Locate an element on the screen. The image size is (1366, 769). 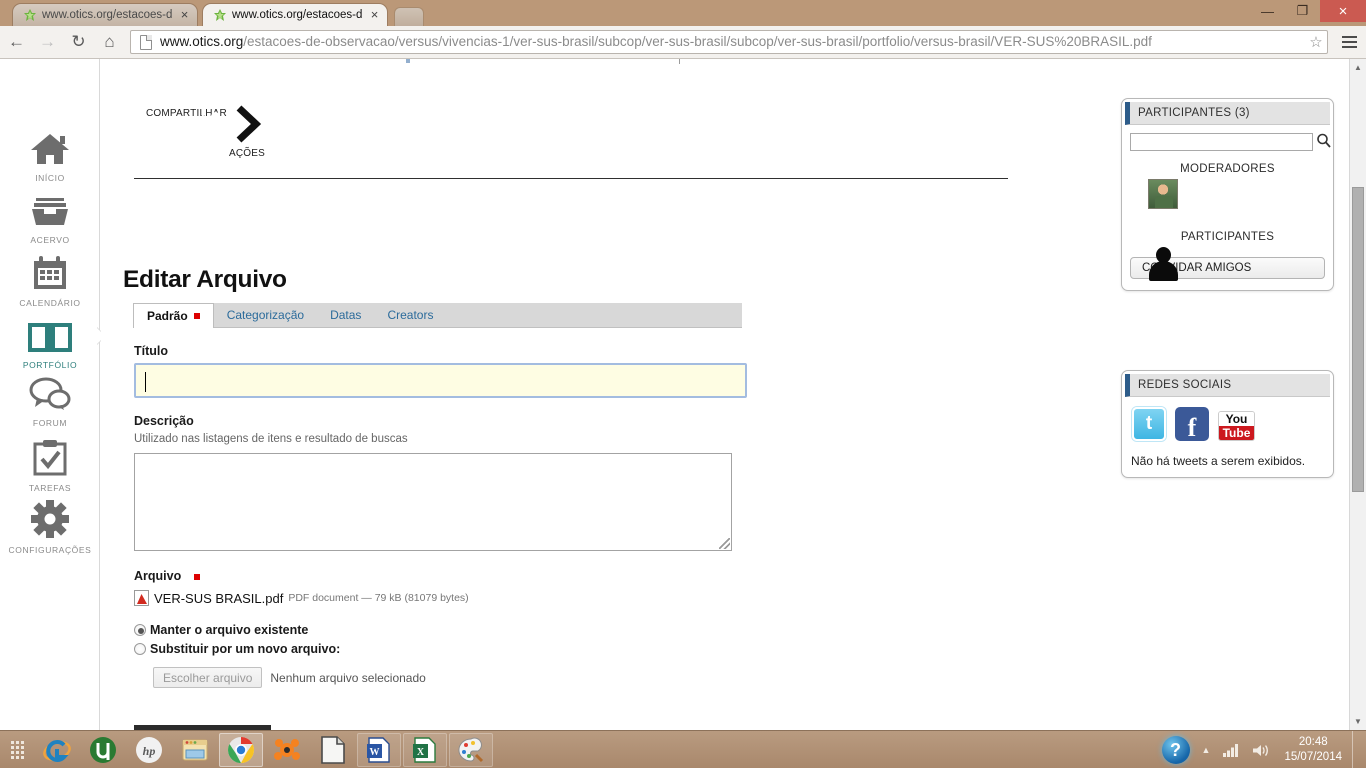
file-explorer-icon is located at coordinates (195, 750).